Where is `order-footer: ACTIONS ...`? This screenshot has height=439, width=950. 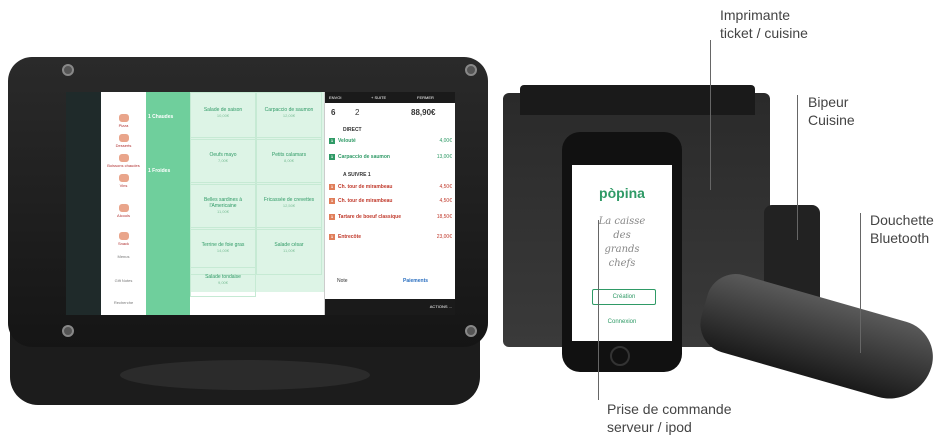
order-footer: ACTIONS ... is located at coordinates (390, 307).